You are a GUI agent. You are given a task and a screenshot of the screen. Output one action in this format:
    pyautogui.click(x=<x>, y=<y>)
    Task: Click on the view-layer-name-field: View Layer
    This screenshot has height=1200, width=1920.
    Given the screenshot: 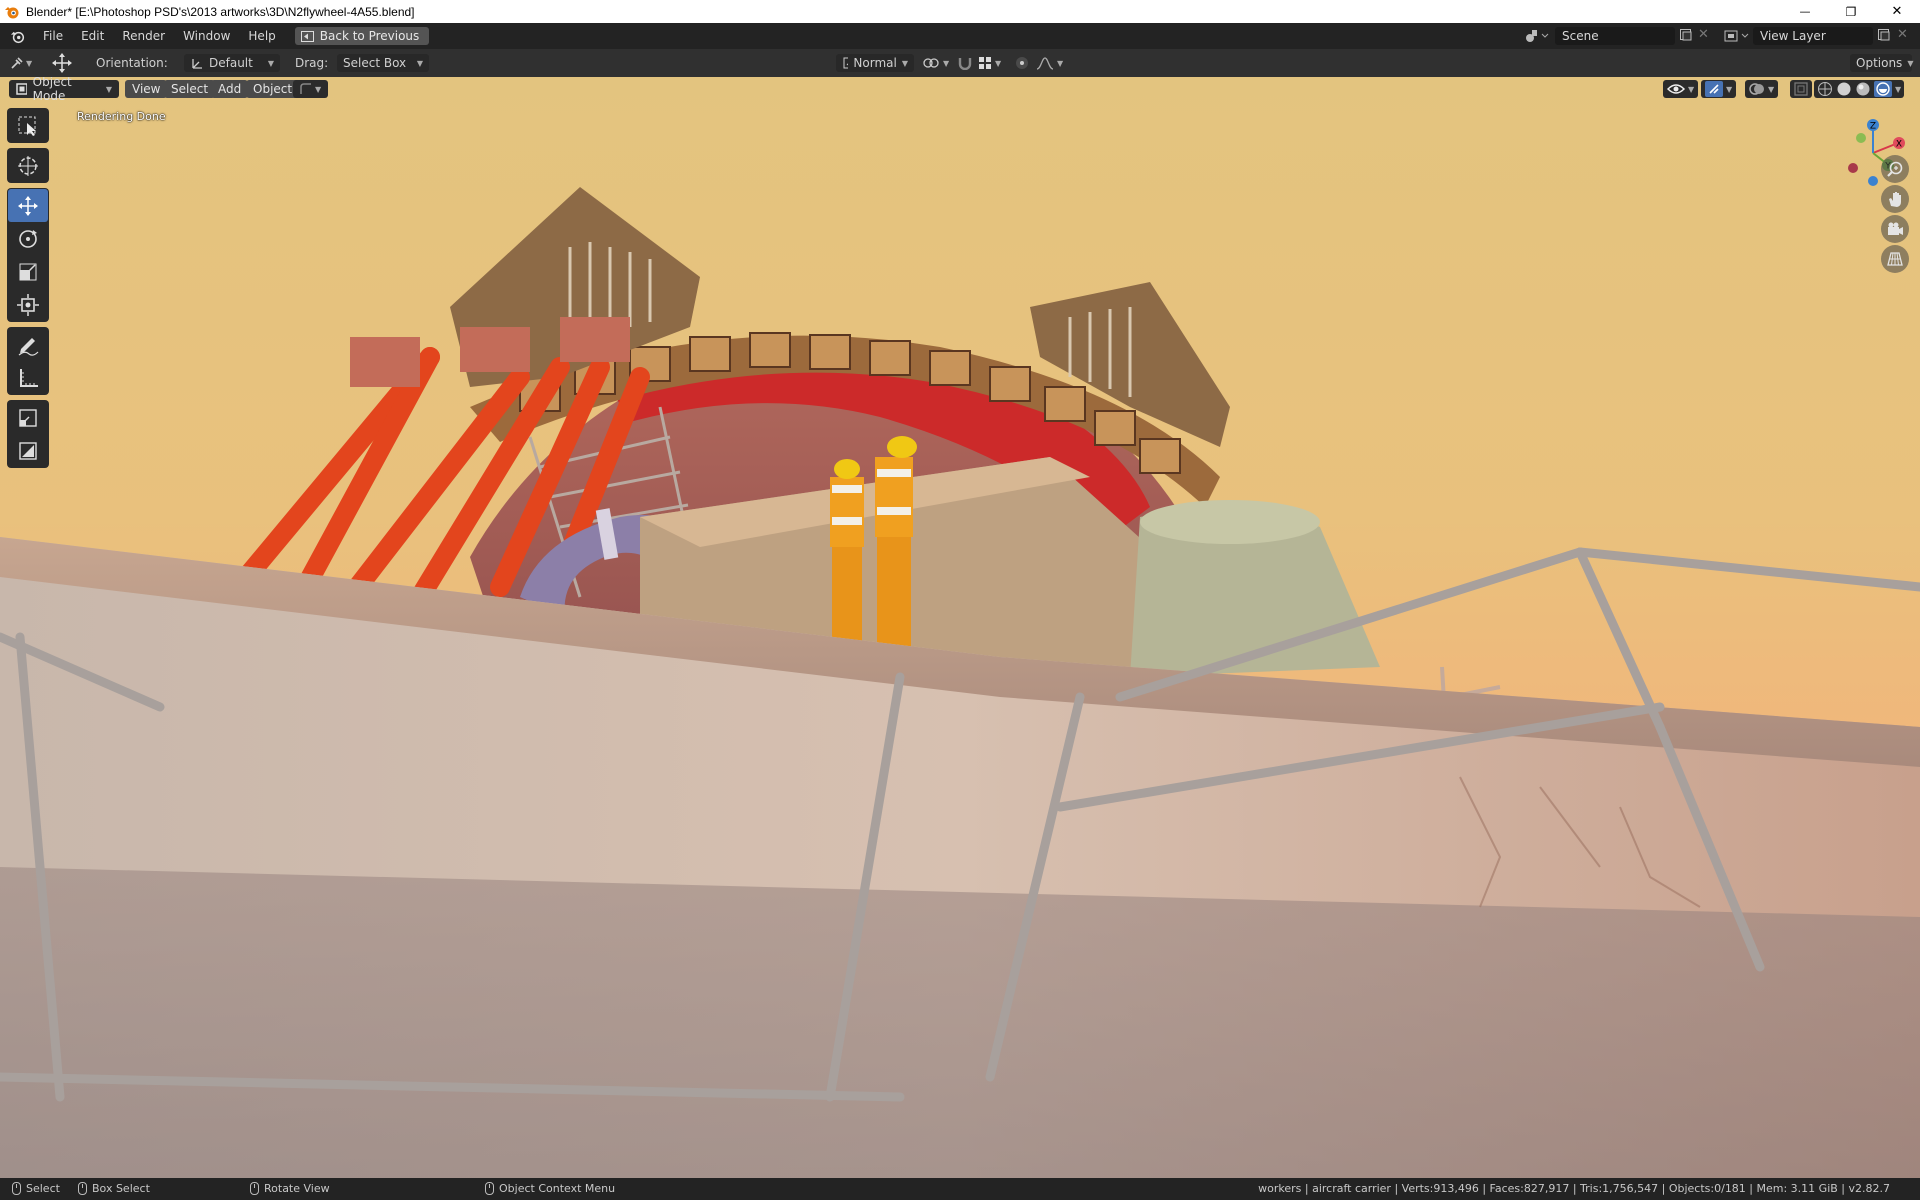 What is the action you would take?
    pyautogui.click(x=1813, y=36)
    